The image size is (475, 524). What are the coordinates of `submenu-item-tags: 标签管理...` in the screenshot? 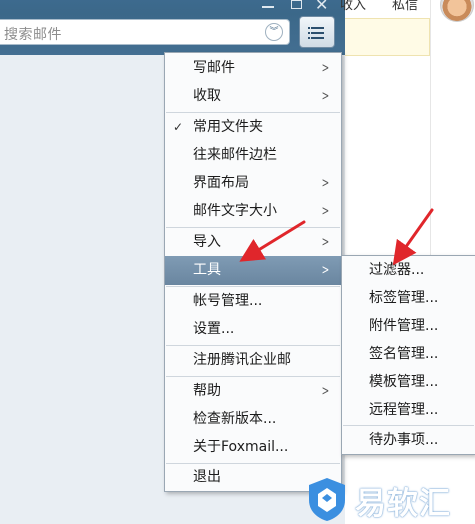 It's located at (408, 298).